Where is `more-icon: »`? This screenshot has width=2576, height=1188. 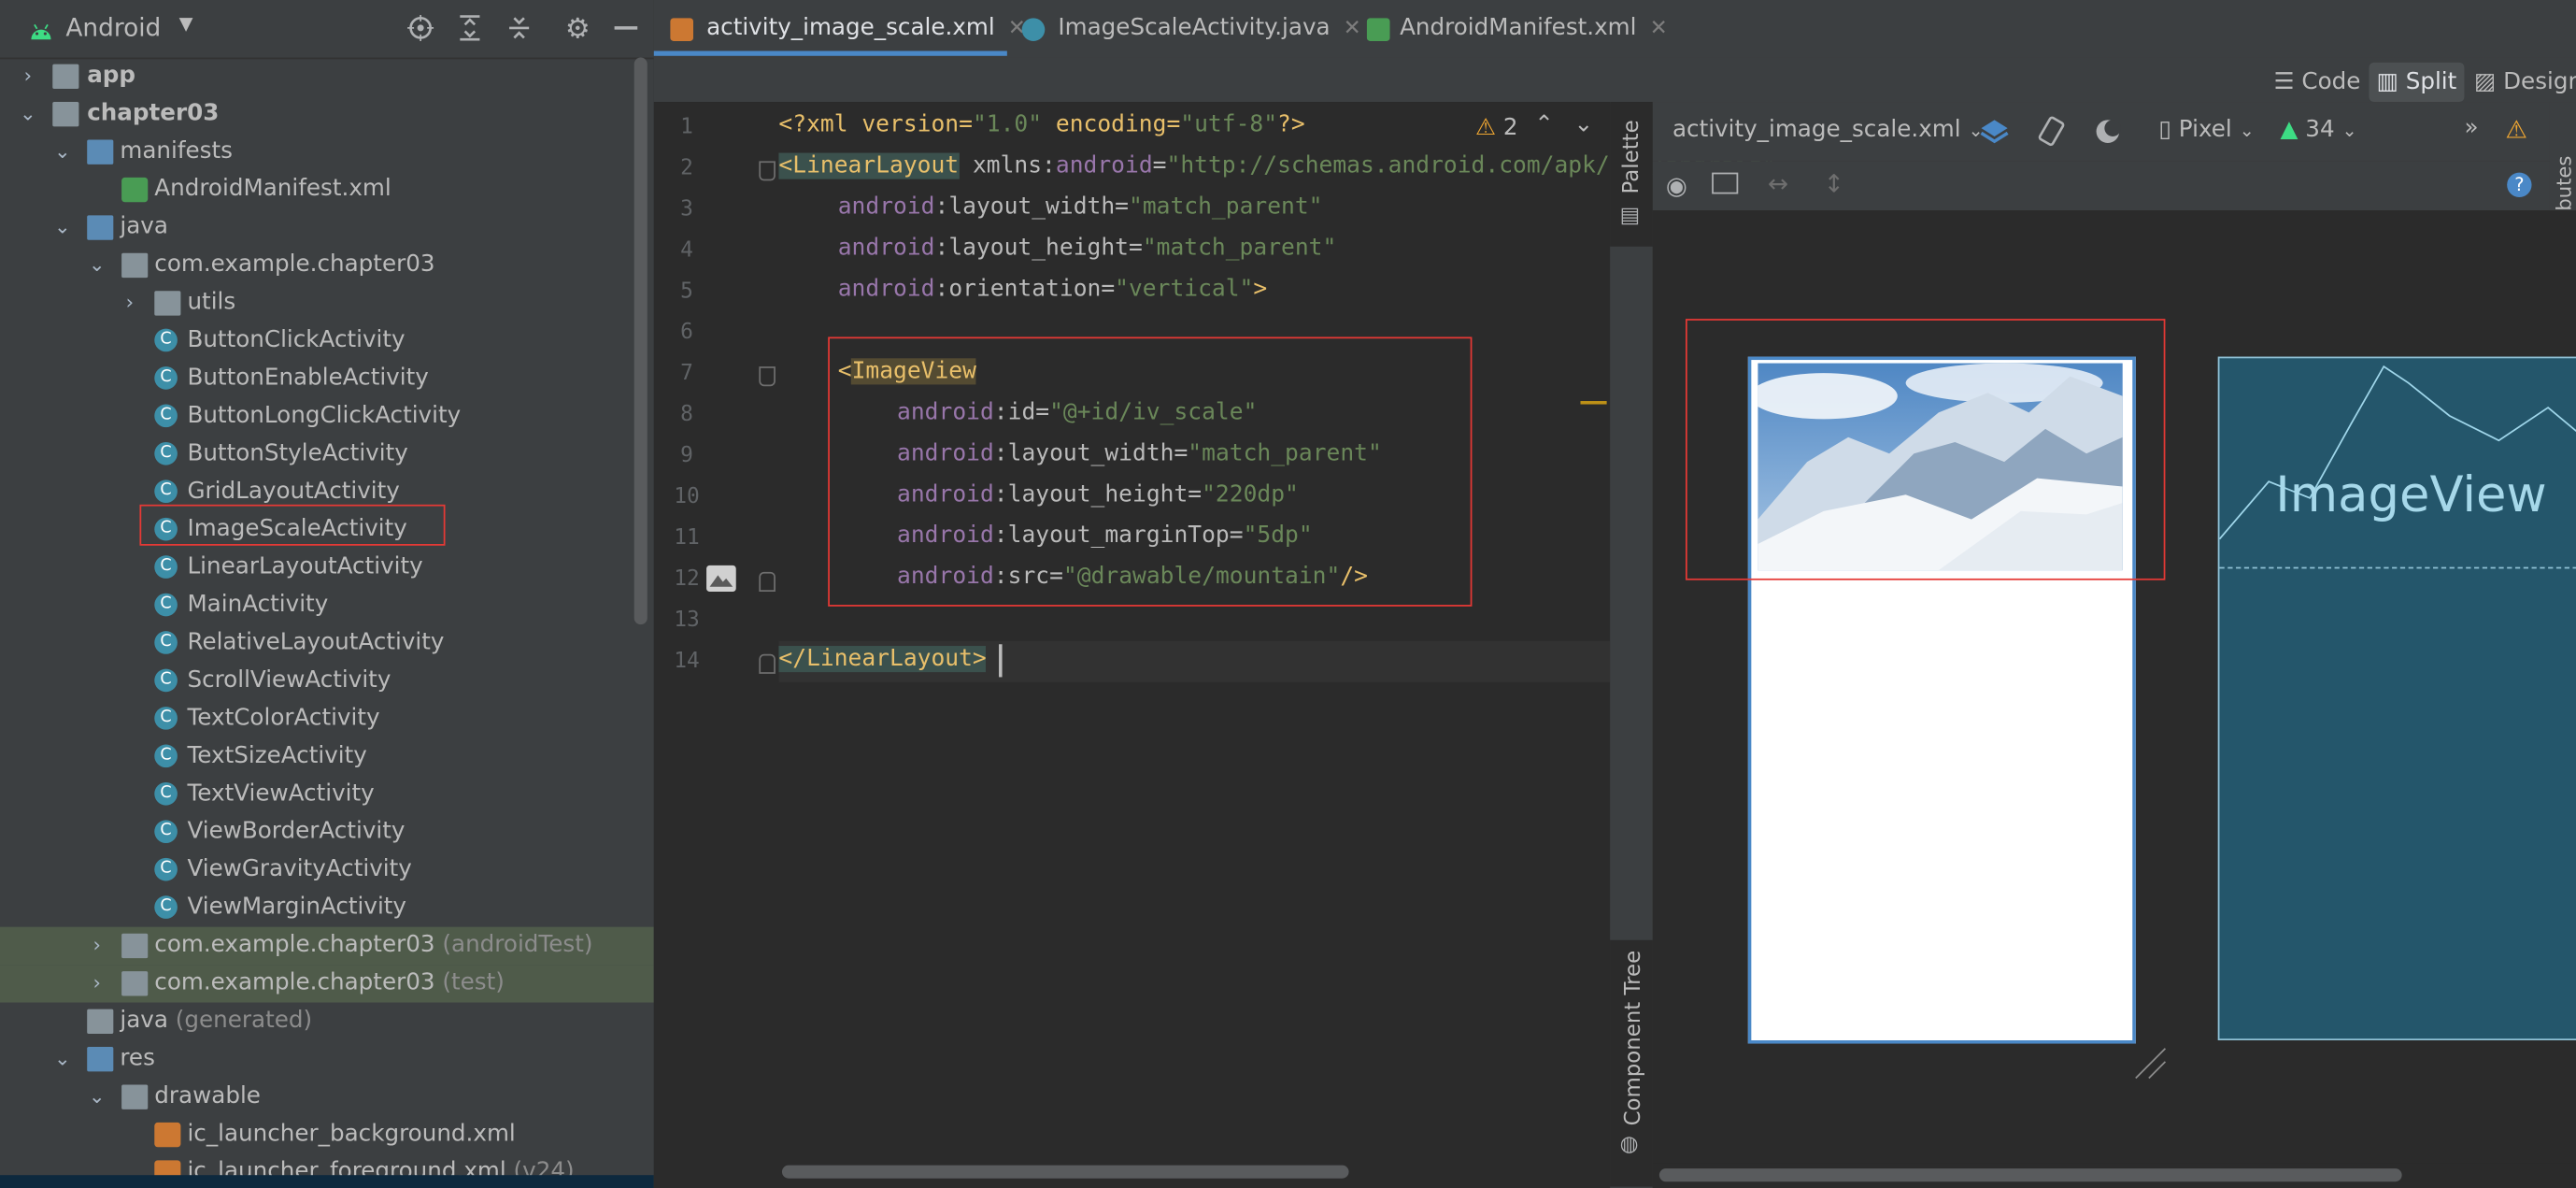 more-icon: » is located at coordinates (2471, 128).